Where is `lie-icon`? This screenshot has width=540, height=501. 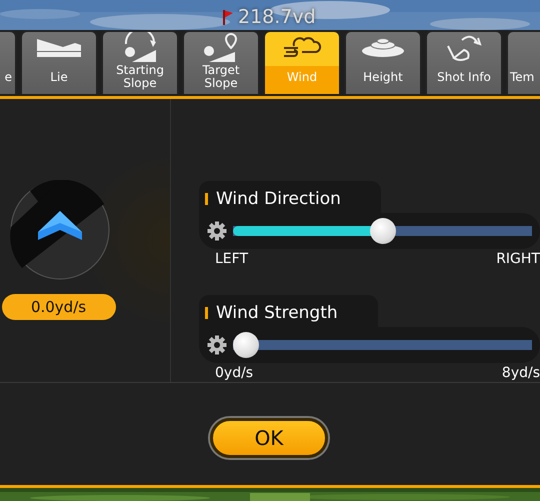
lie-icon is located at coordinates (59, 48).